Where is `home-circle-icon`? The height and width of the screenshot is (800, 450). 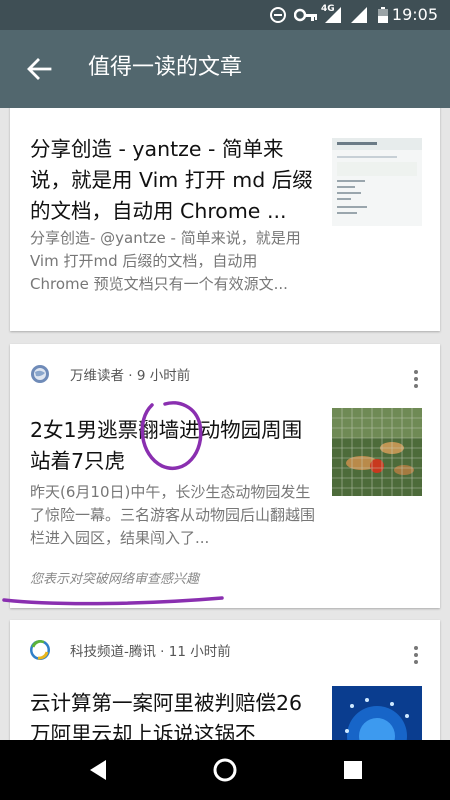 home-circle-icon is located at coordinates (225, 770).